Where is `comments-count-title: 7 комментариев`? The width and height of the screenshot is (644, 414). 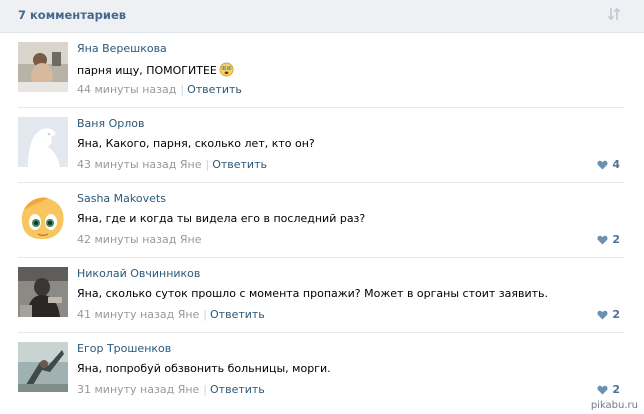 comments-count-title: 7 комментариев is located at coordinates (72, 15).